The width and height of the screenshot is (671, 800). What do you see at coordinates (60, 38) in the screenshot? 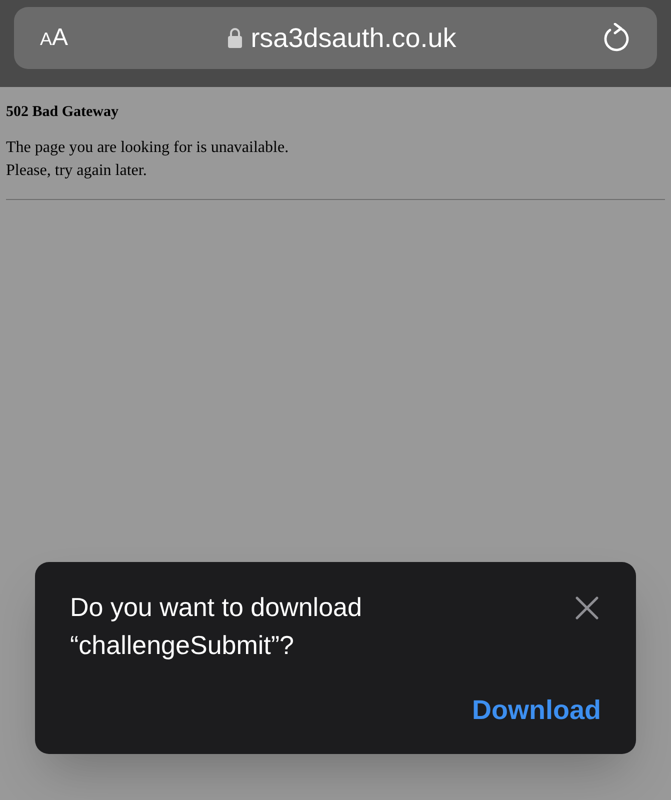
I see `text-size-button: AA` at bounding box center [60, 38].